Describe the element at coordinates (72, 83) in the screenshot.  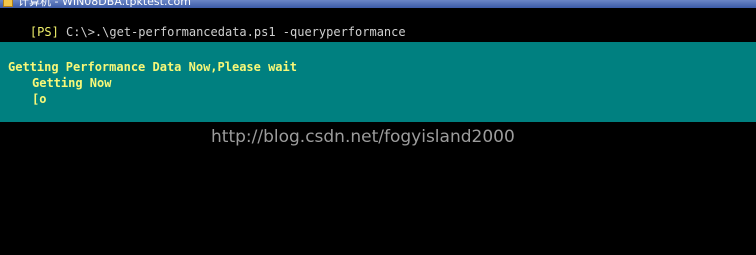
I see `progress-status: Getting Now` at that location.